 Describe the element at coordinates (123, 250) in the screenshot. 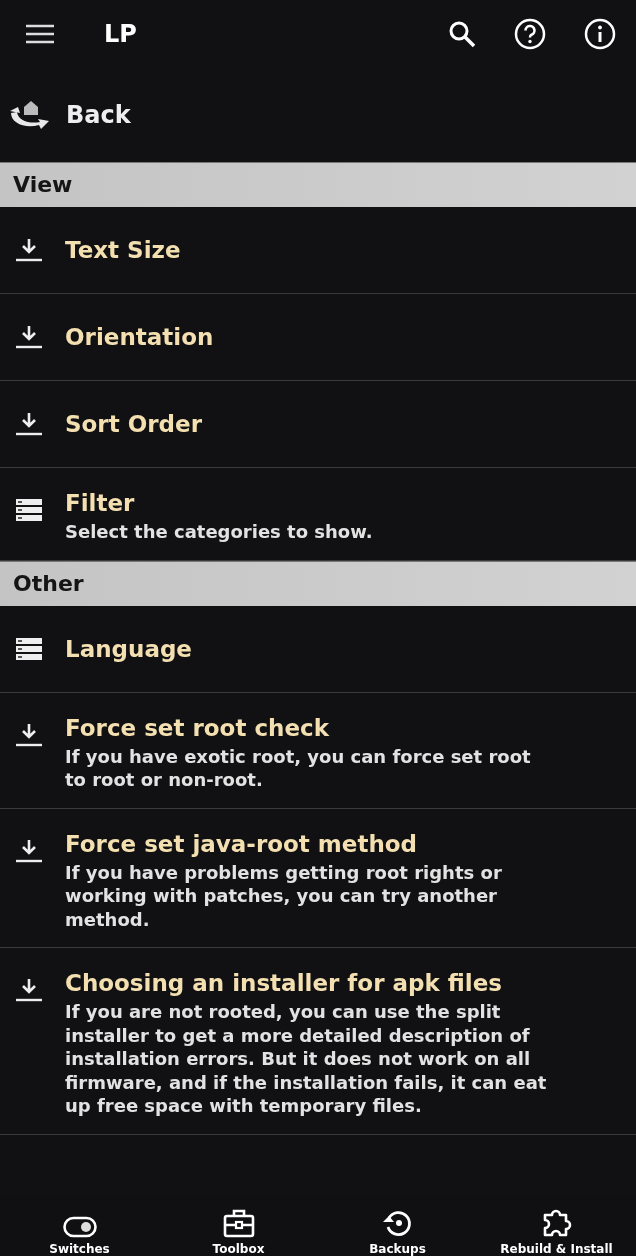

I see `item-title: Text Size` at that location.